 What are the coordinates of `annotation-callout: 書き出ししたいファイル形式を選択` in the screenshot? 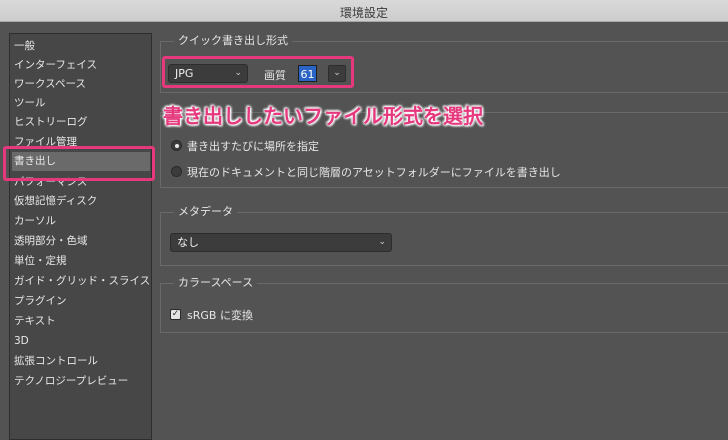 It's located at (323, 116).